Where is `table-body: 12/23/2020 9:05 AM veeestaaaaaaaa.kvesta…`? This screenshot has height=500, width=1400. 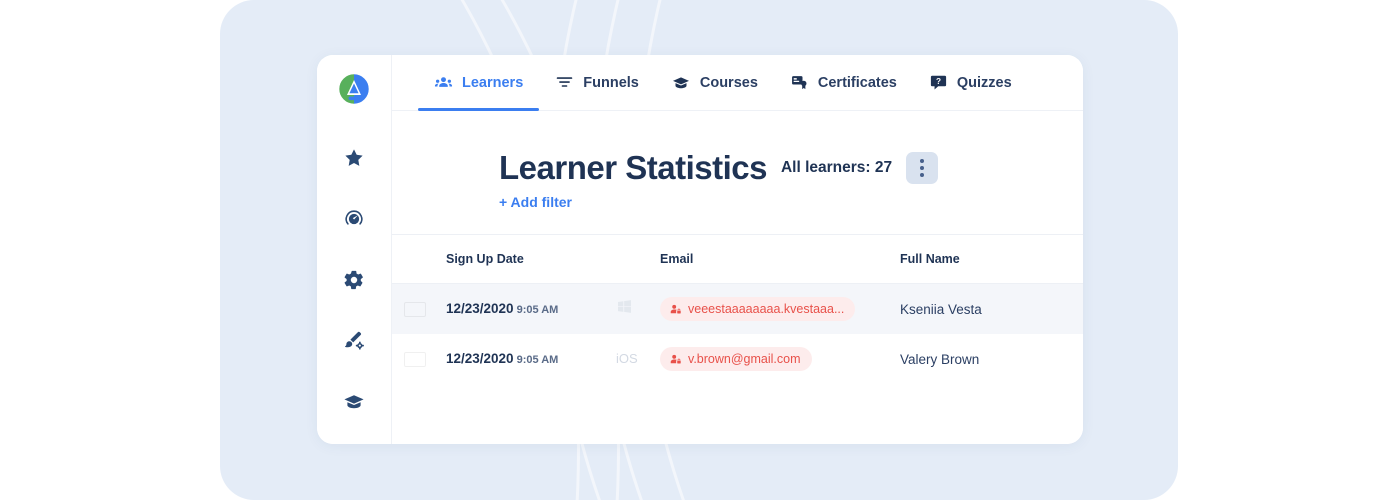 table-body: 12/23/2020 9:05 AM veeestaaaaaaaa.kvesta… is located at coordinates (737, 334).